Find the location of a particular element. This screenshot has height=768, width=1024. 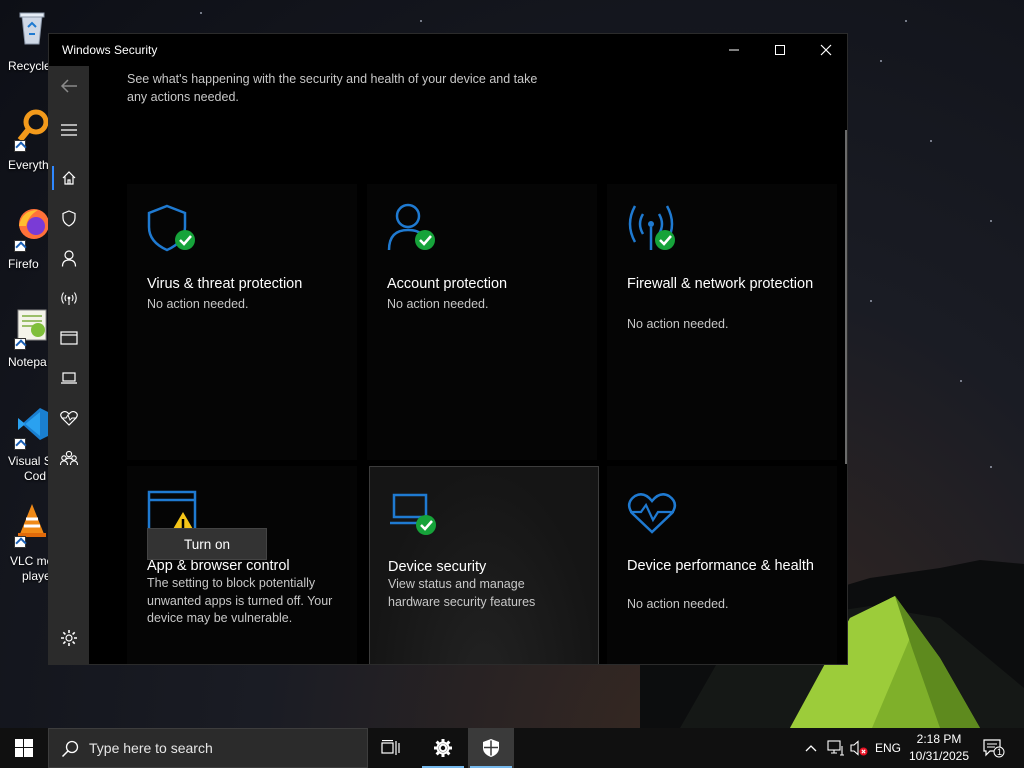

vlc-icon is located at coordinates (32, 520).